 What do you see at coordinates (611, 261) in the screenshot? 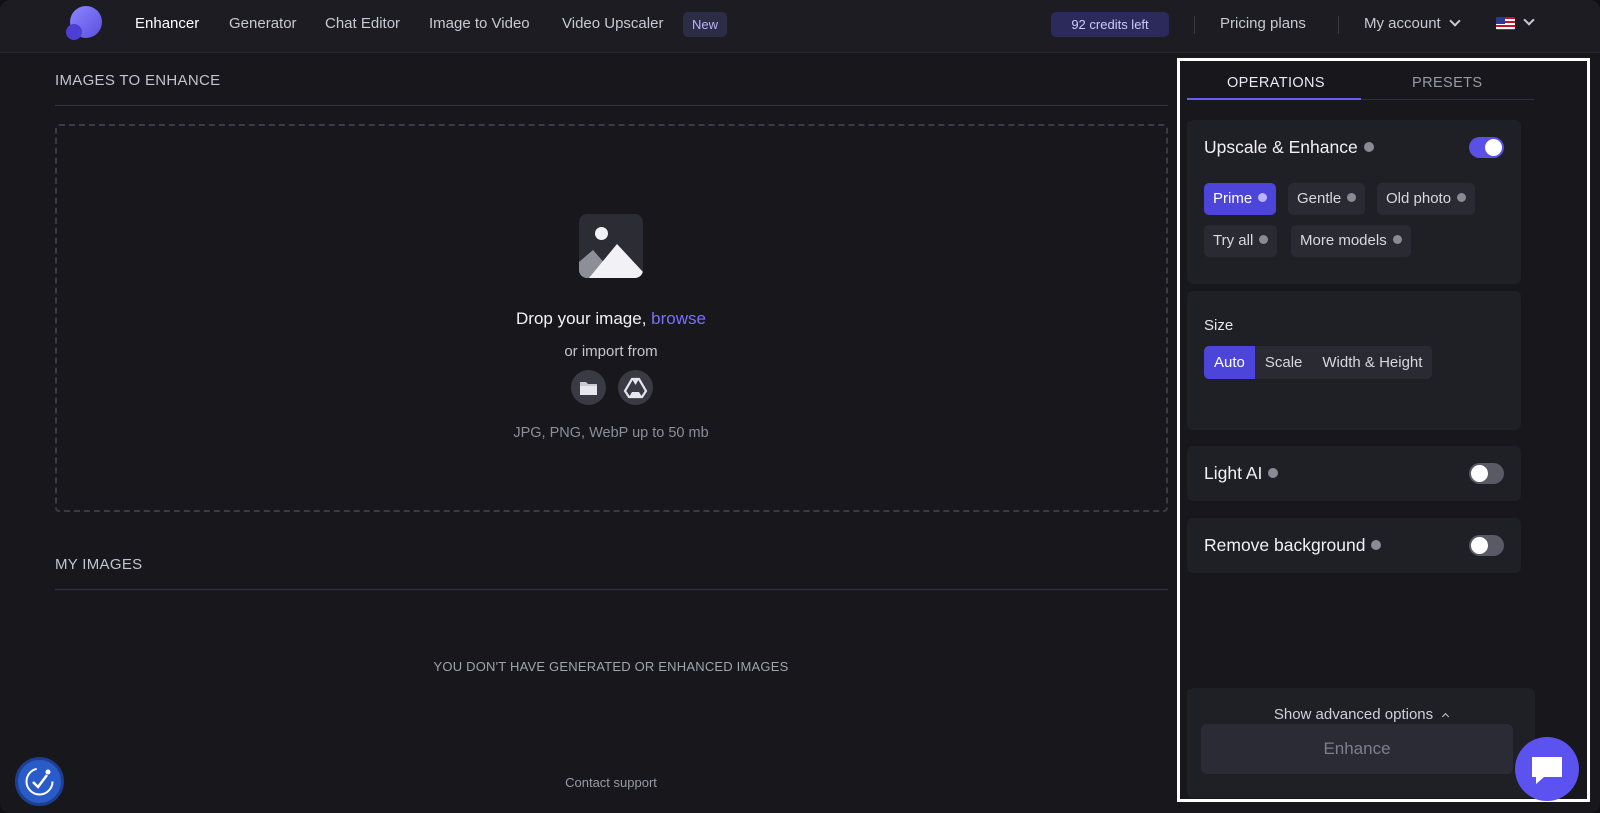
I see `mountain-shape` at bounding box center [611, 261].